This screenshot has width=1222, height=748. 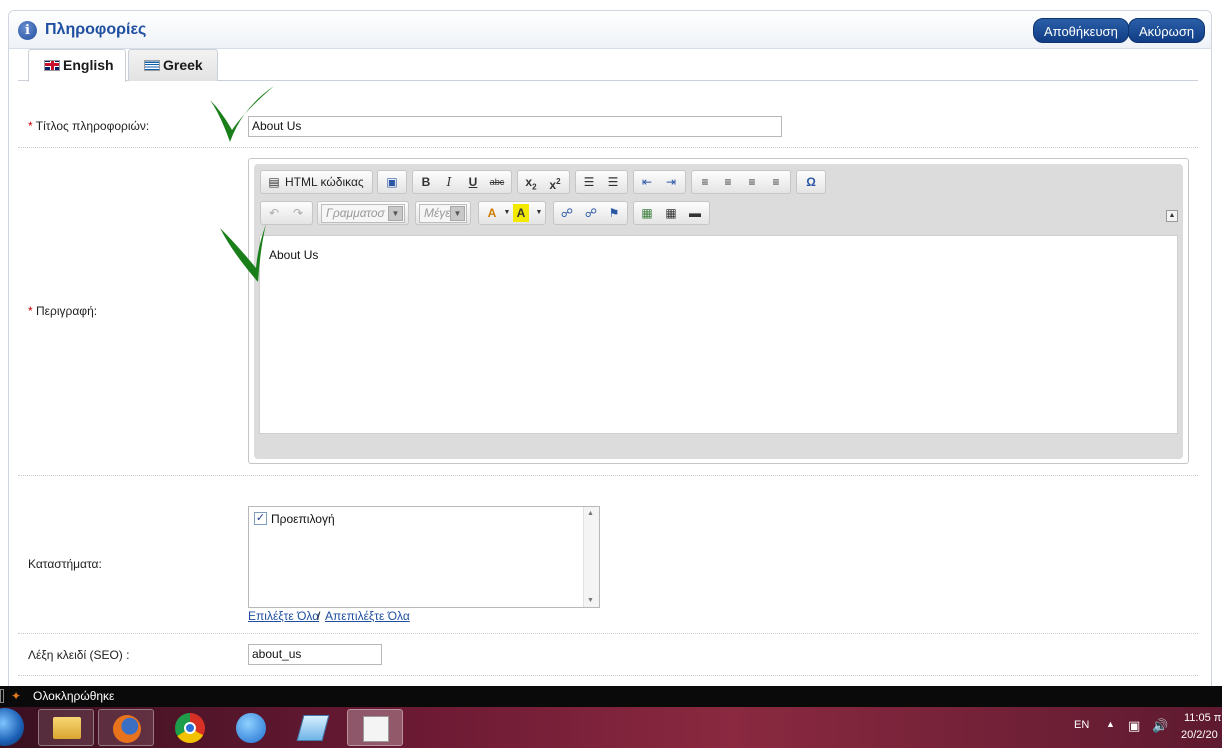 I want to click on color-group: A ▼ A ▼, so click(x=512, y=213).